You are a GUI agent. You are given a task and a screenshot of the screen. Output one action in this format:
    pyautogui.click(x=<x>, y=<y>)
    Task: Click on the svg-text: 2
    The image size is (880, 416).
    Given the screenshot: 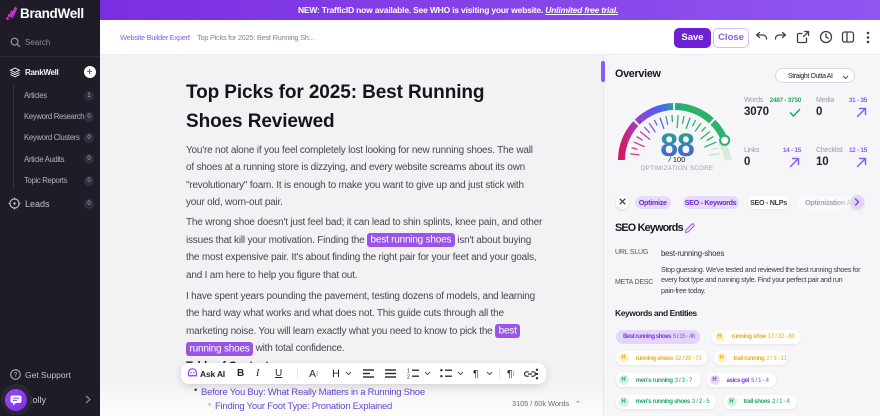 What is the action you would take?
    pyautogui.click(x=408, y=377)
    